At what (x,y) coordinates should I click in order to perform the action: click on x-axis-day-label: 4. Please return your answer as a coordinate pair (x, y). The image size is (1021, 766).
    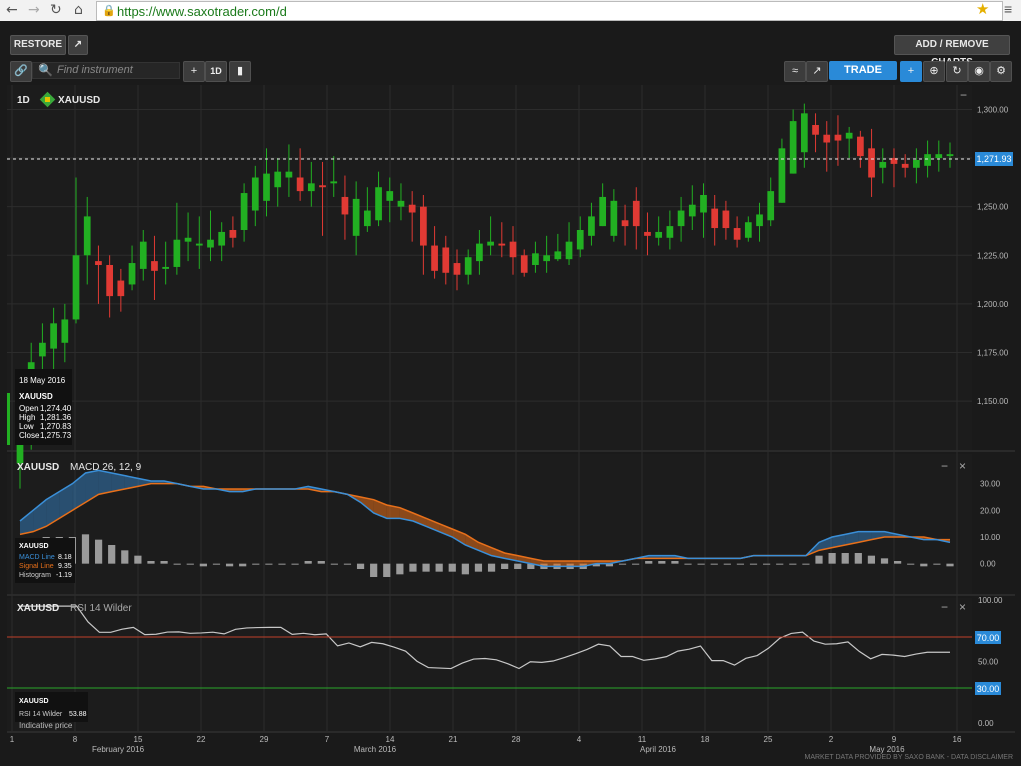
    Looking at the image, I should click on (579, 739).